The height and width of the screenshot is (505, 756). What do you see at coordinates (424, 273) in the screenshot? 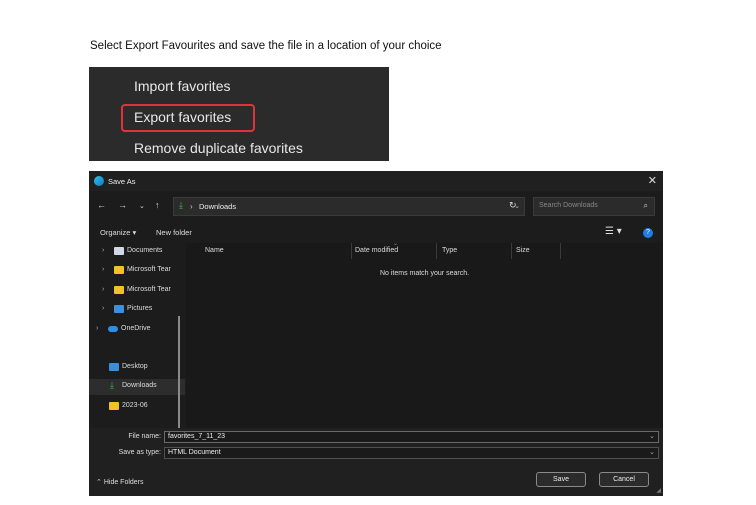
I see `empty-message: No items match your search.` at bounding box center [424, 273].